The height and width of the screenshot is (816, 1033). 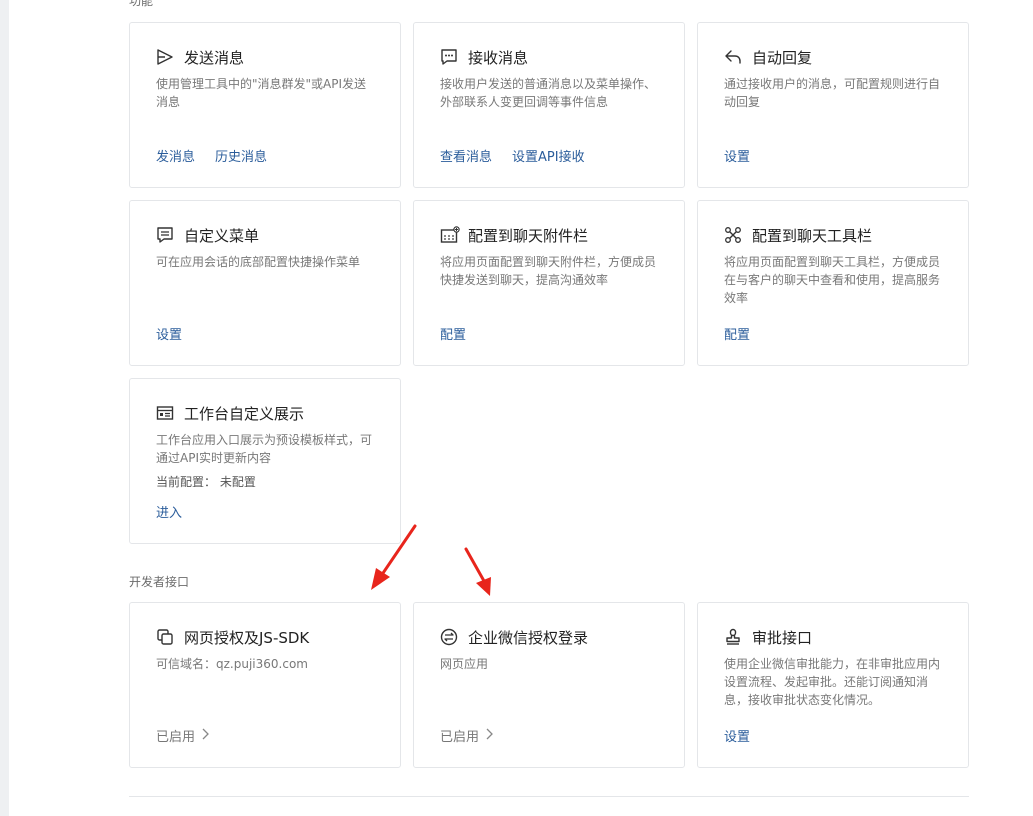 I want to click on card-auto-reply: 自动回复 通过接收用户的消息，可配置规则进行自动回复 设置, so click(x=833, y=105).